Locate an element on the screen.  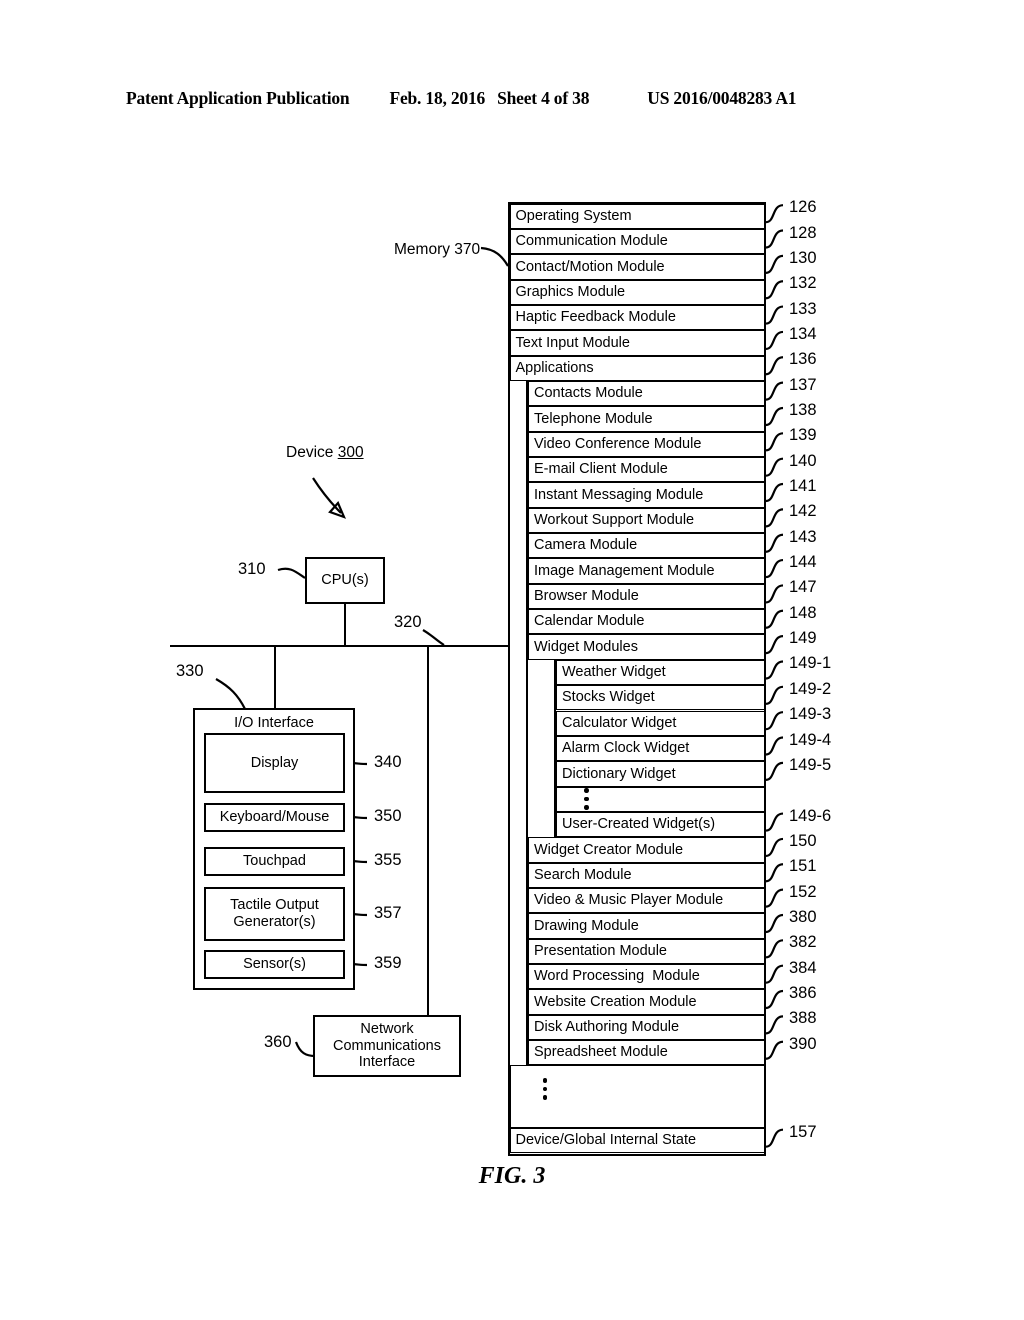
memory-row-label: Browser Module is located at coordinates (586, 596).